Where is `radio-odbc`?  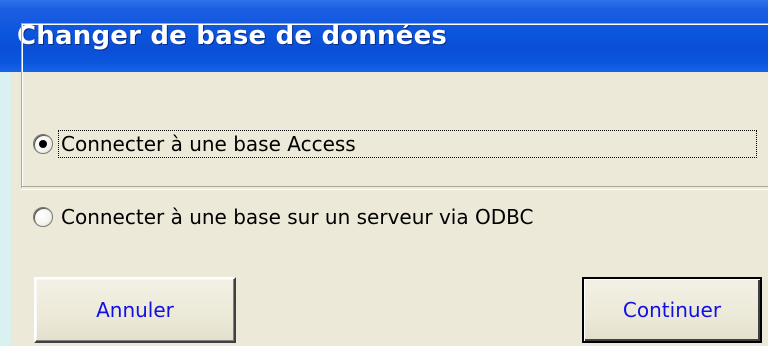
radio-odbc is located at coordinates (43, 217).